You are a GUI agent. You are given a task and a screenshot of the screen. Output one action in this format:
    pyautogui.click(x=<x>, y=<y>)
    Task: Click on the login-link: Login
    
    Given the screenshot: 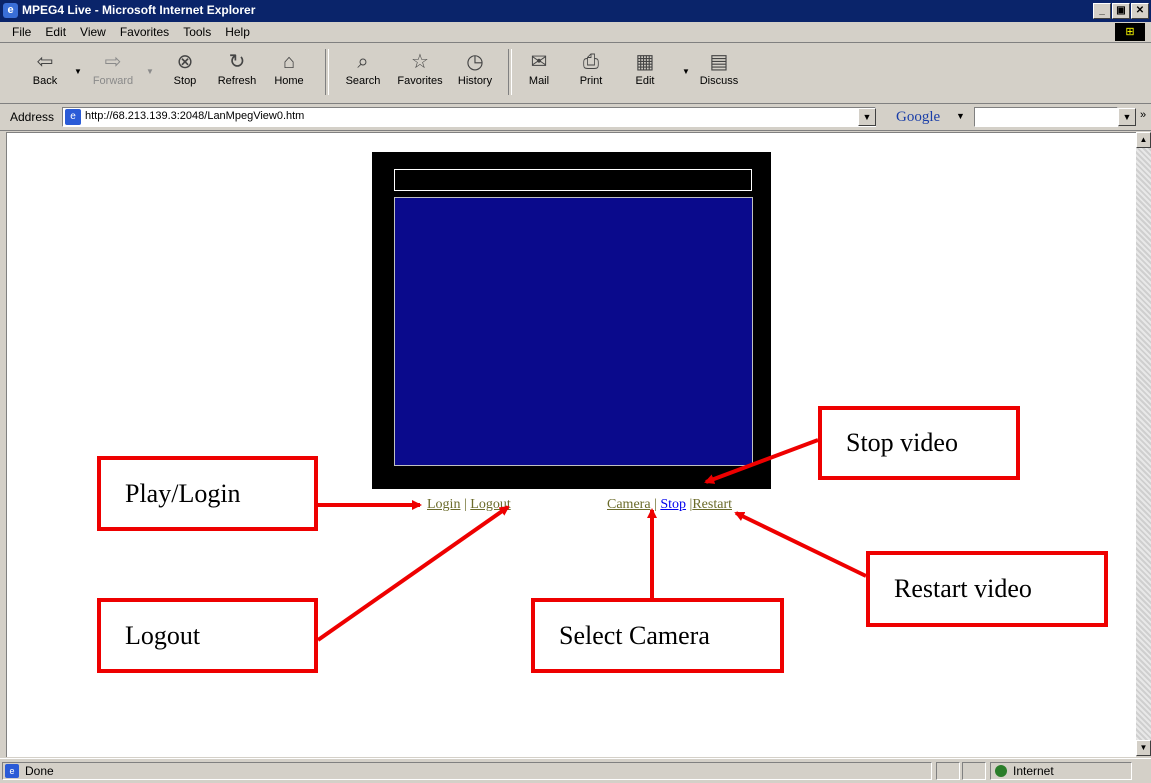 What is the action you would take?
    pyautogui.click(x=443, y=504)
    